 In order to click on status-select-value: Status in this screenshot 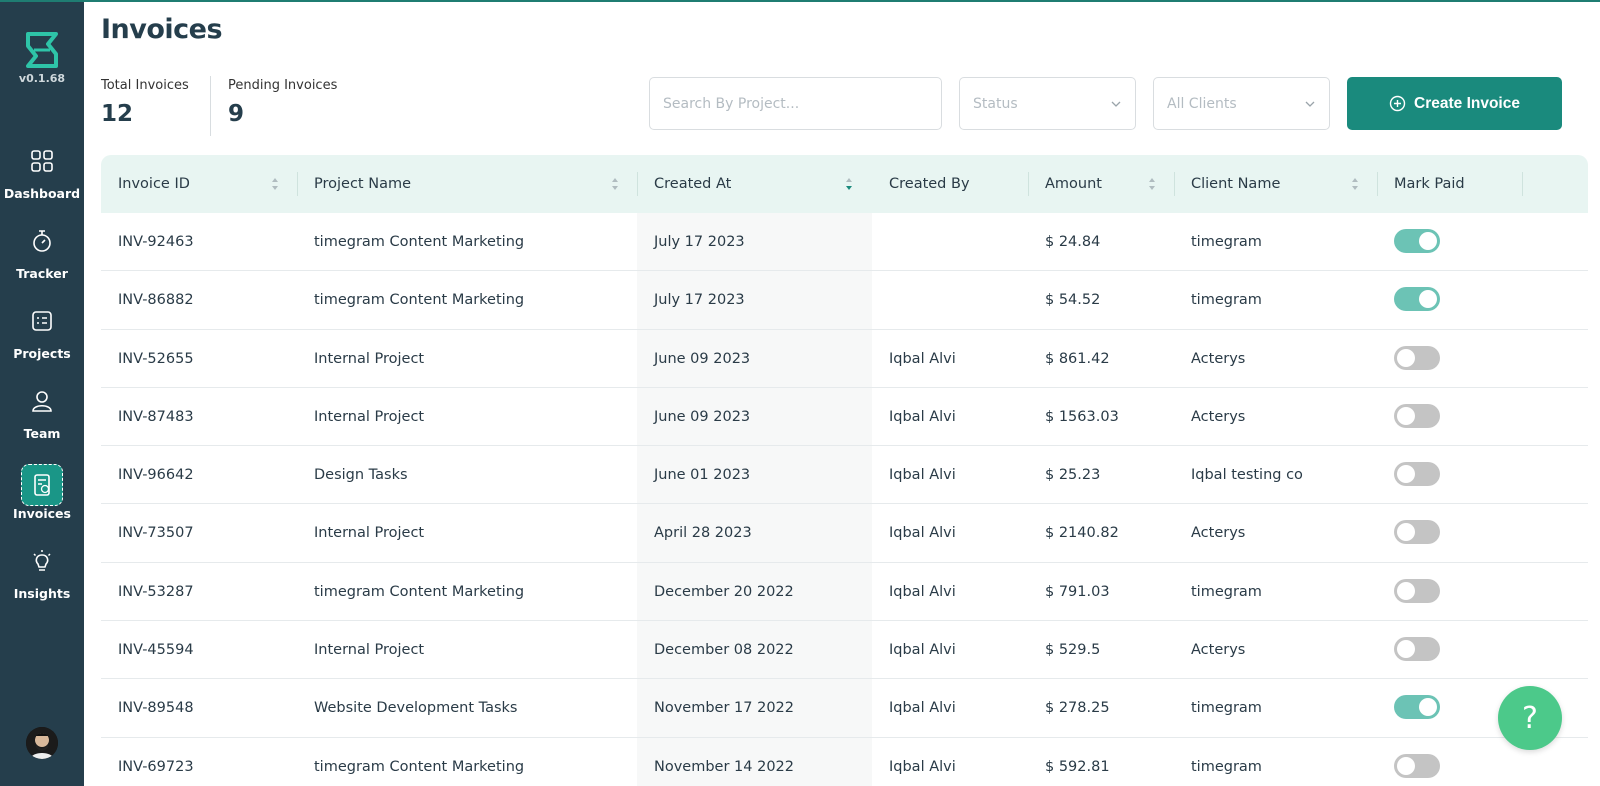, I will do `click(995, 103)`.